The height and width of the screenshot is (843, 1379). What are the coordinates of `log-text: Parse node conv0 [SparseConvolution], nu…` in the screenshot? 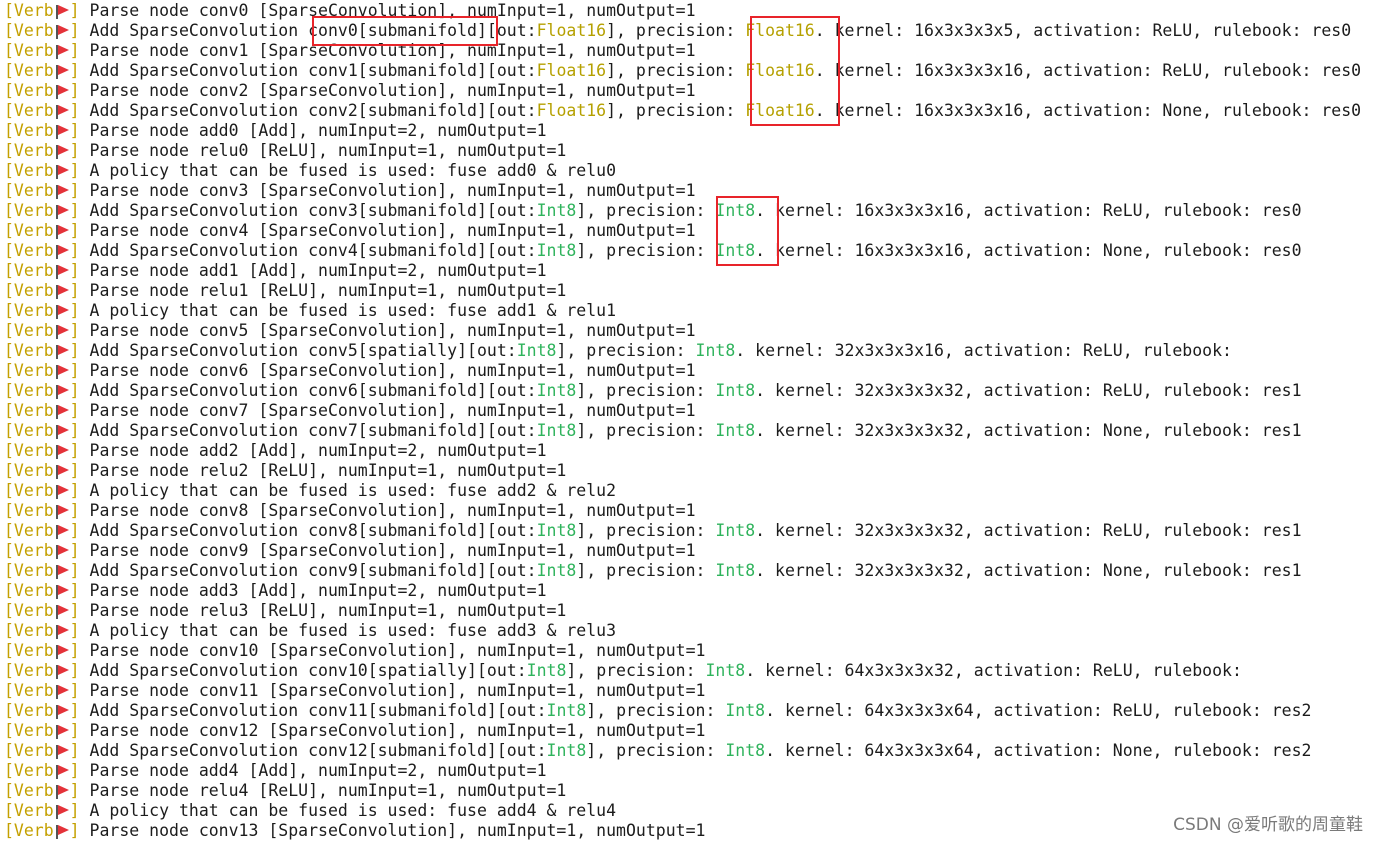 It's located at (392, 10).